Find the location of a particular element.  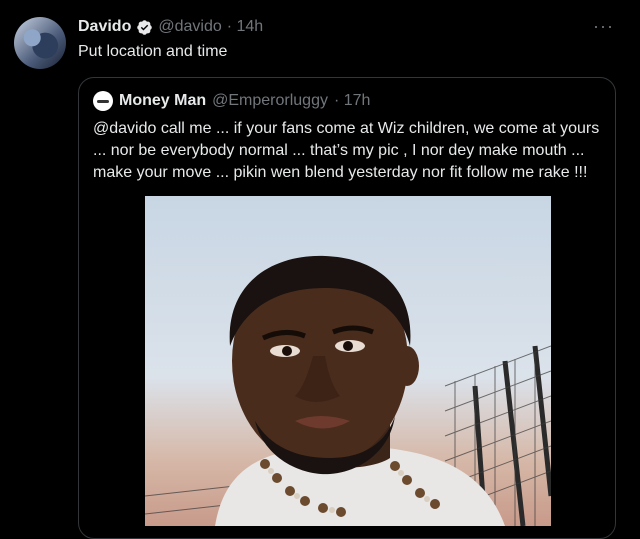

quoted-tweet-header: Money Man @Emperorluggy · 17h is located at coordinates (231, 101).